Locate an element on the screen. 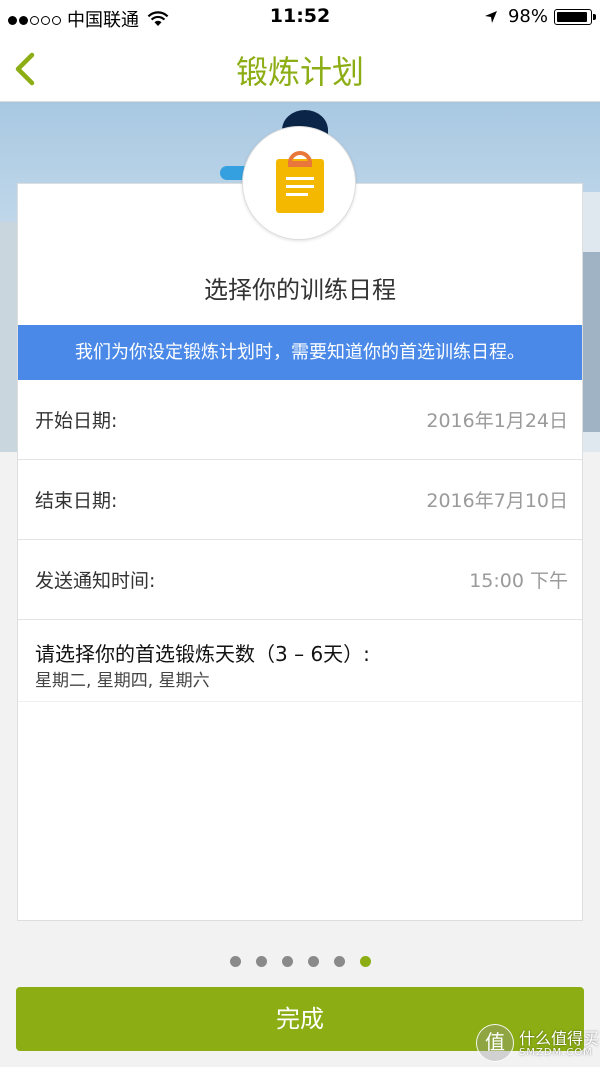  status-right: 98% is located at coordinates (540, 16).